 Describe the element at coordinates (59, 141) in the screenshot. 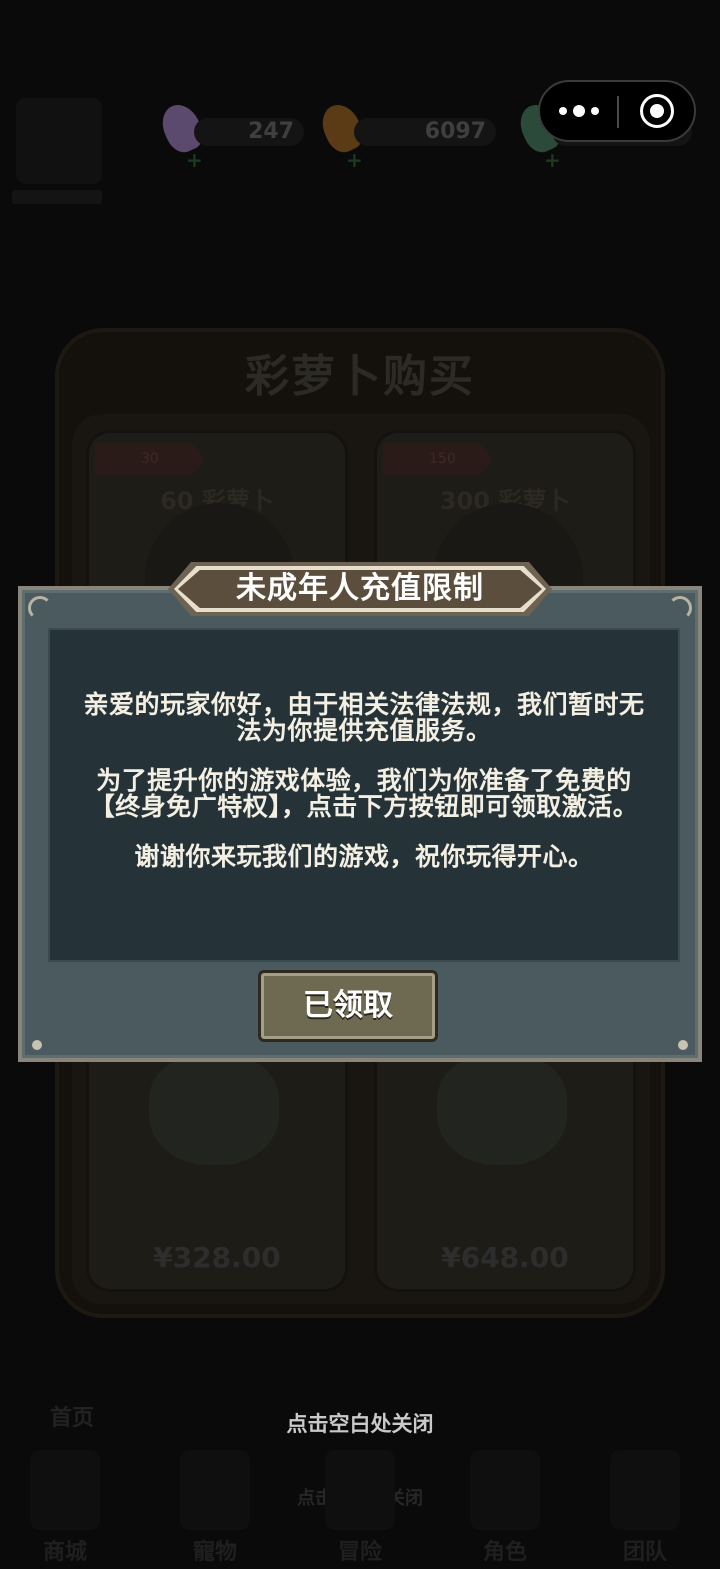

I see `avatar` at that location.